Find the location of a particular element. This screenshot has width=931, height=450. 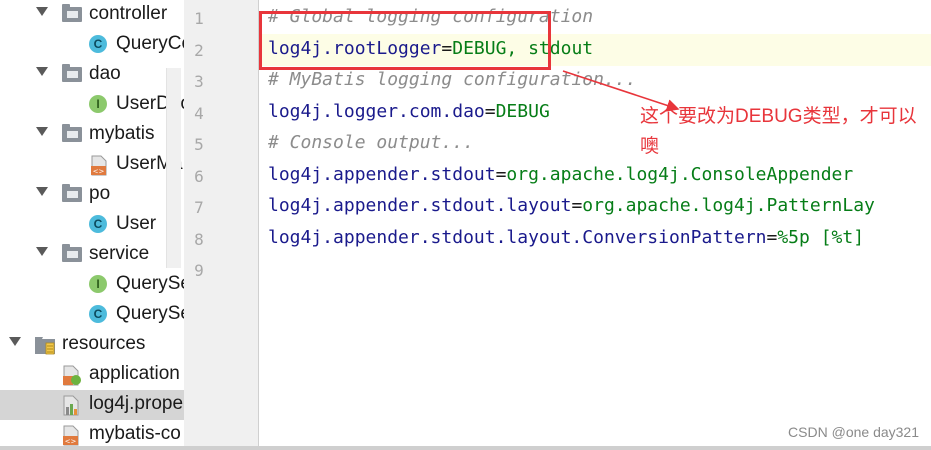

tree-folder-mybatis: mybatis is located at coordinates (92, 135).